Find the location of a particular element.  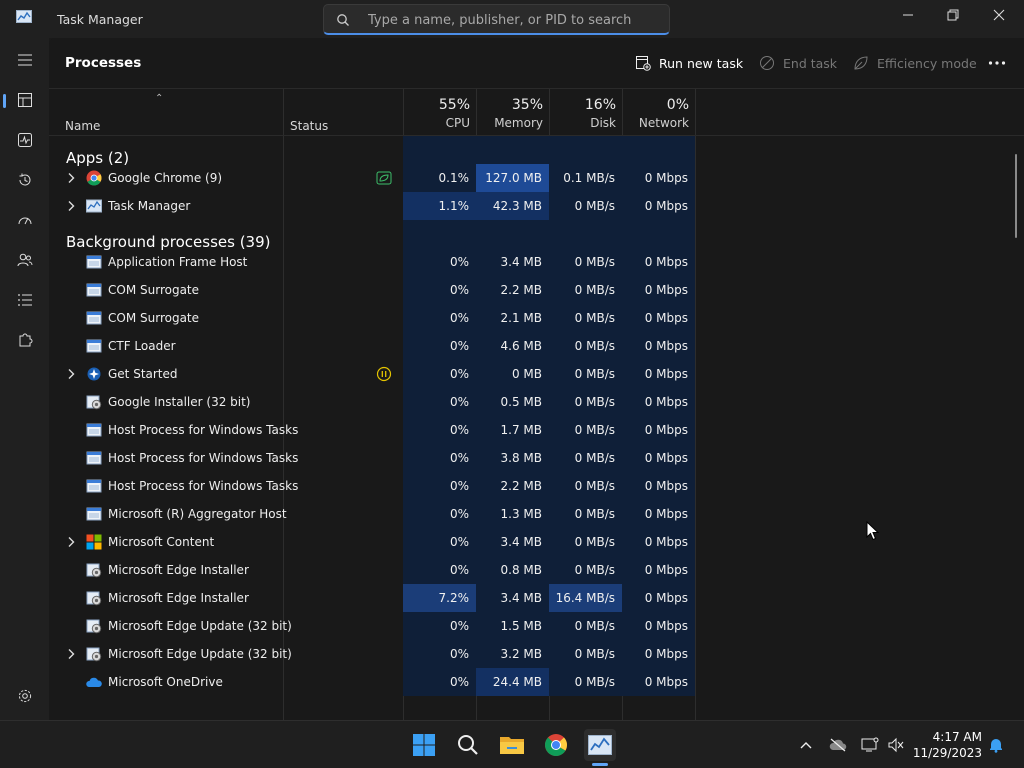

close-button is located at coordinates (999, 15).